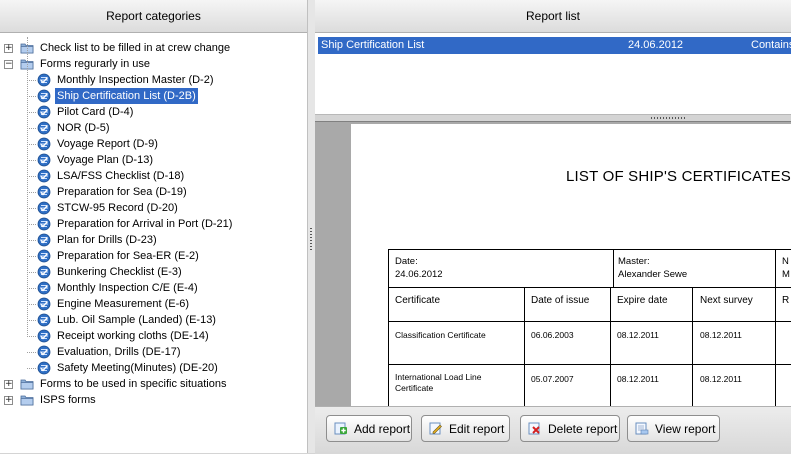 This screenshot has width=791, height=454. Describe the element at coordinates (553, 117) in the screenshot. I see `horizontal-splitter` at that location.